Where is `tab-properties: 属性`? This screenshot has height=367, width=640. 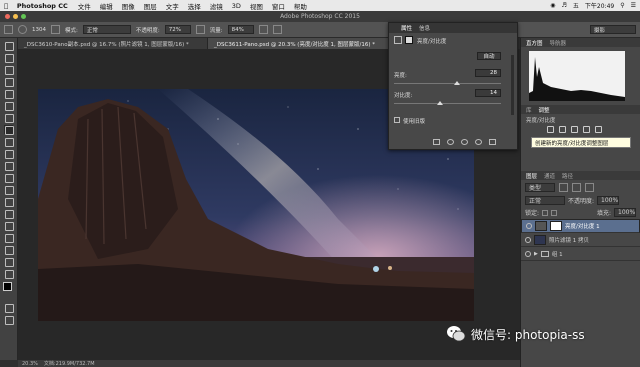 tab-properties: 属性 is located at coordinates (406, 28).